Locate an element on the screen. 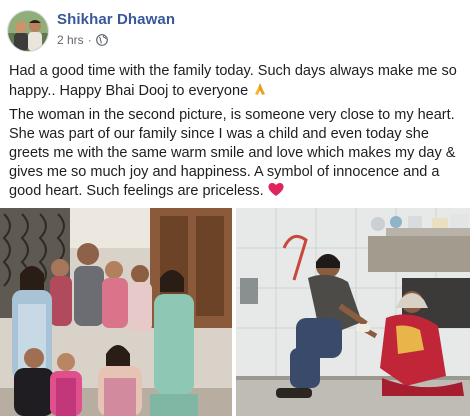 This screenshot has width=470, height=416. post-meta: 2 hrs · is located at coordinates (82, 40).